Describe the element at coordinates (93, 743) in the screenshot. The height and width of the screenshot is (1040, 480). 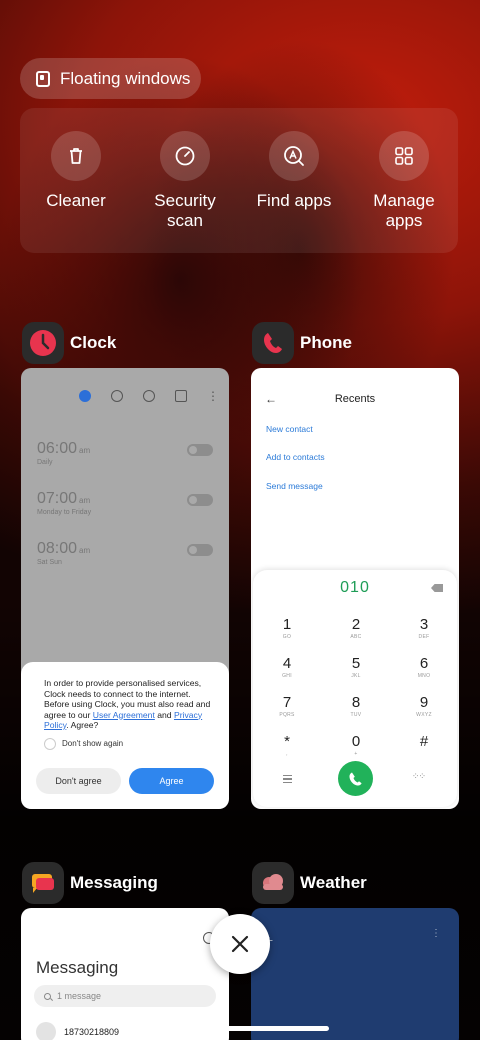
I see `dont-show-again-label: Don't show again` at that location.